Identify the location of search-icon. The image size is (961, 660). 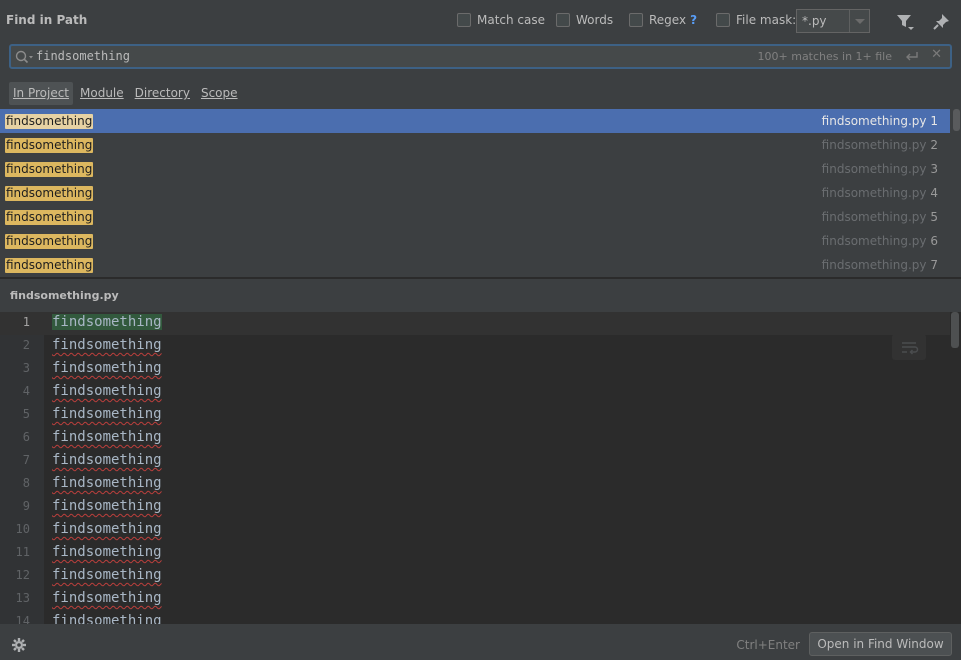
(24, 57).